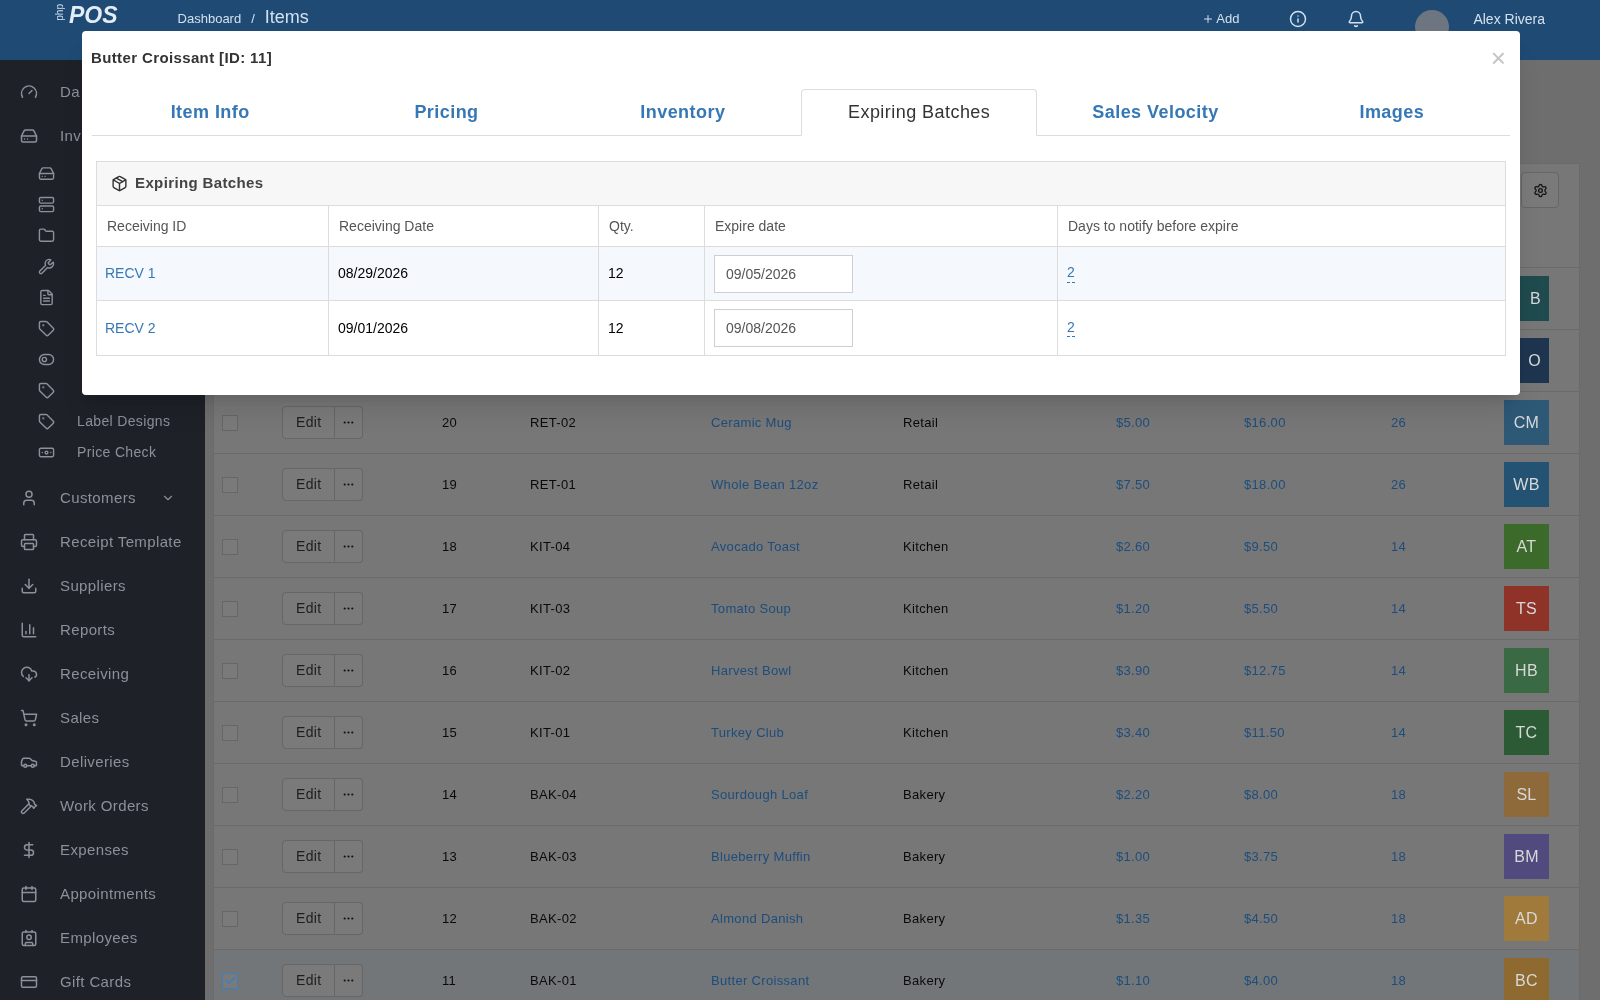 The width and height of the screenshot is (1600, 1000). I want to click on item-thumbnail: BC, so click(1526, 979).